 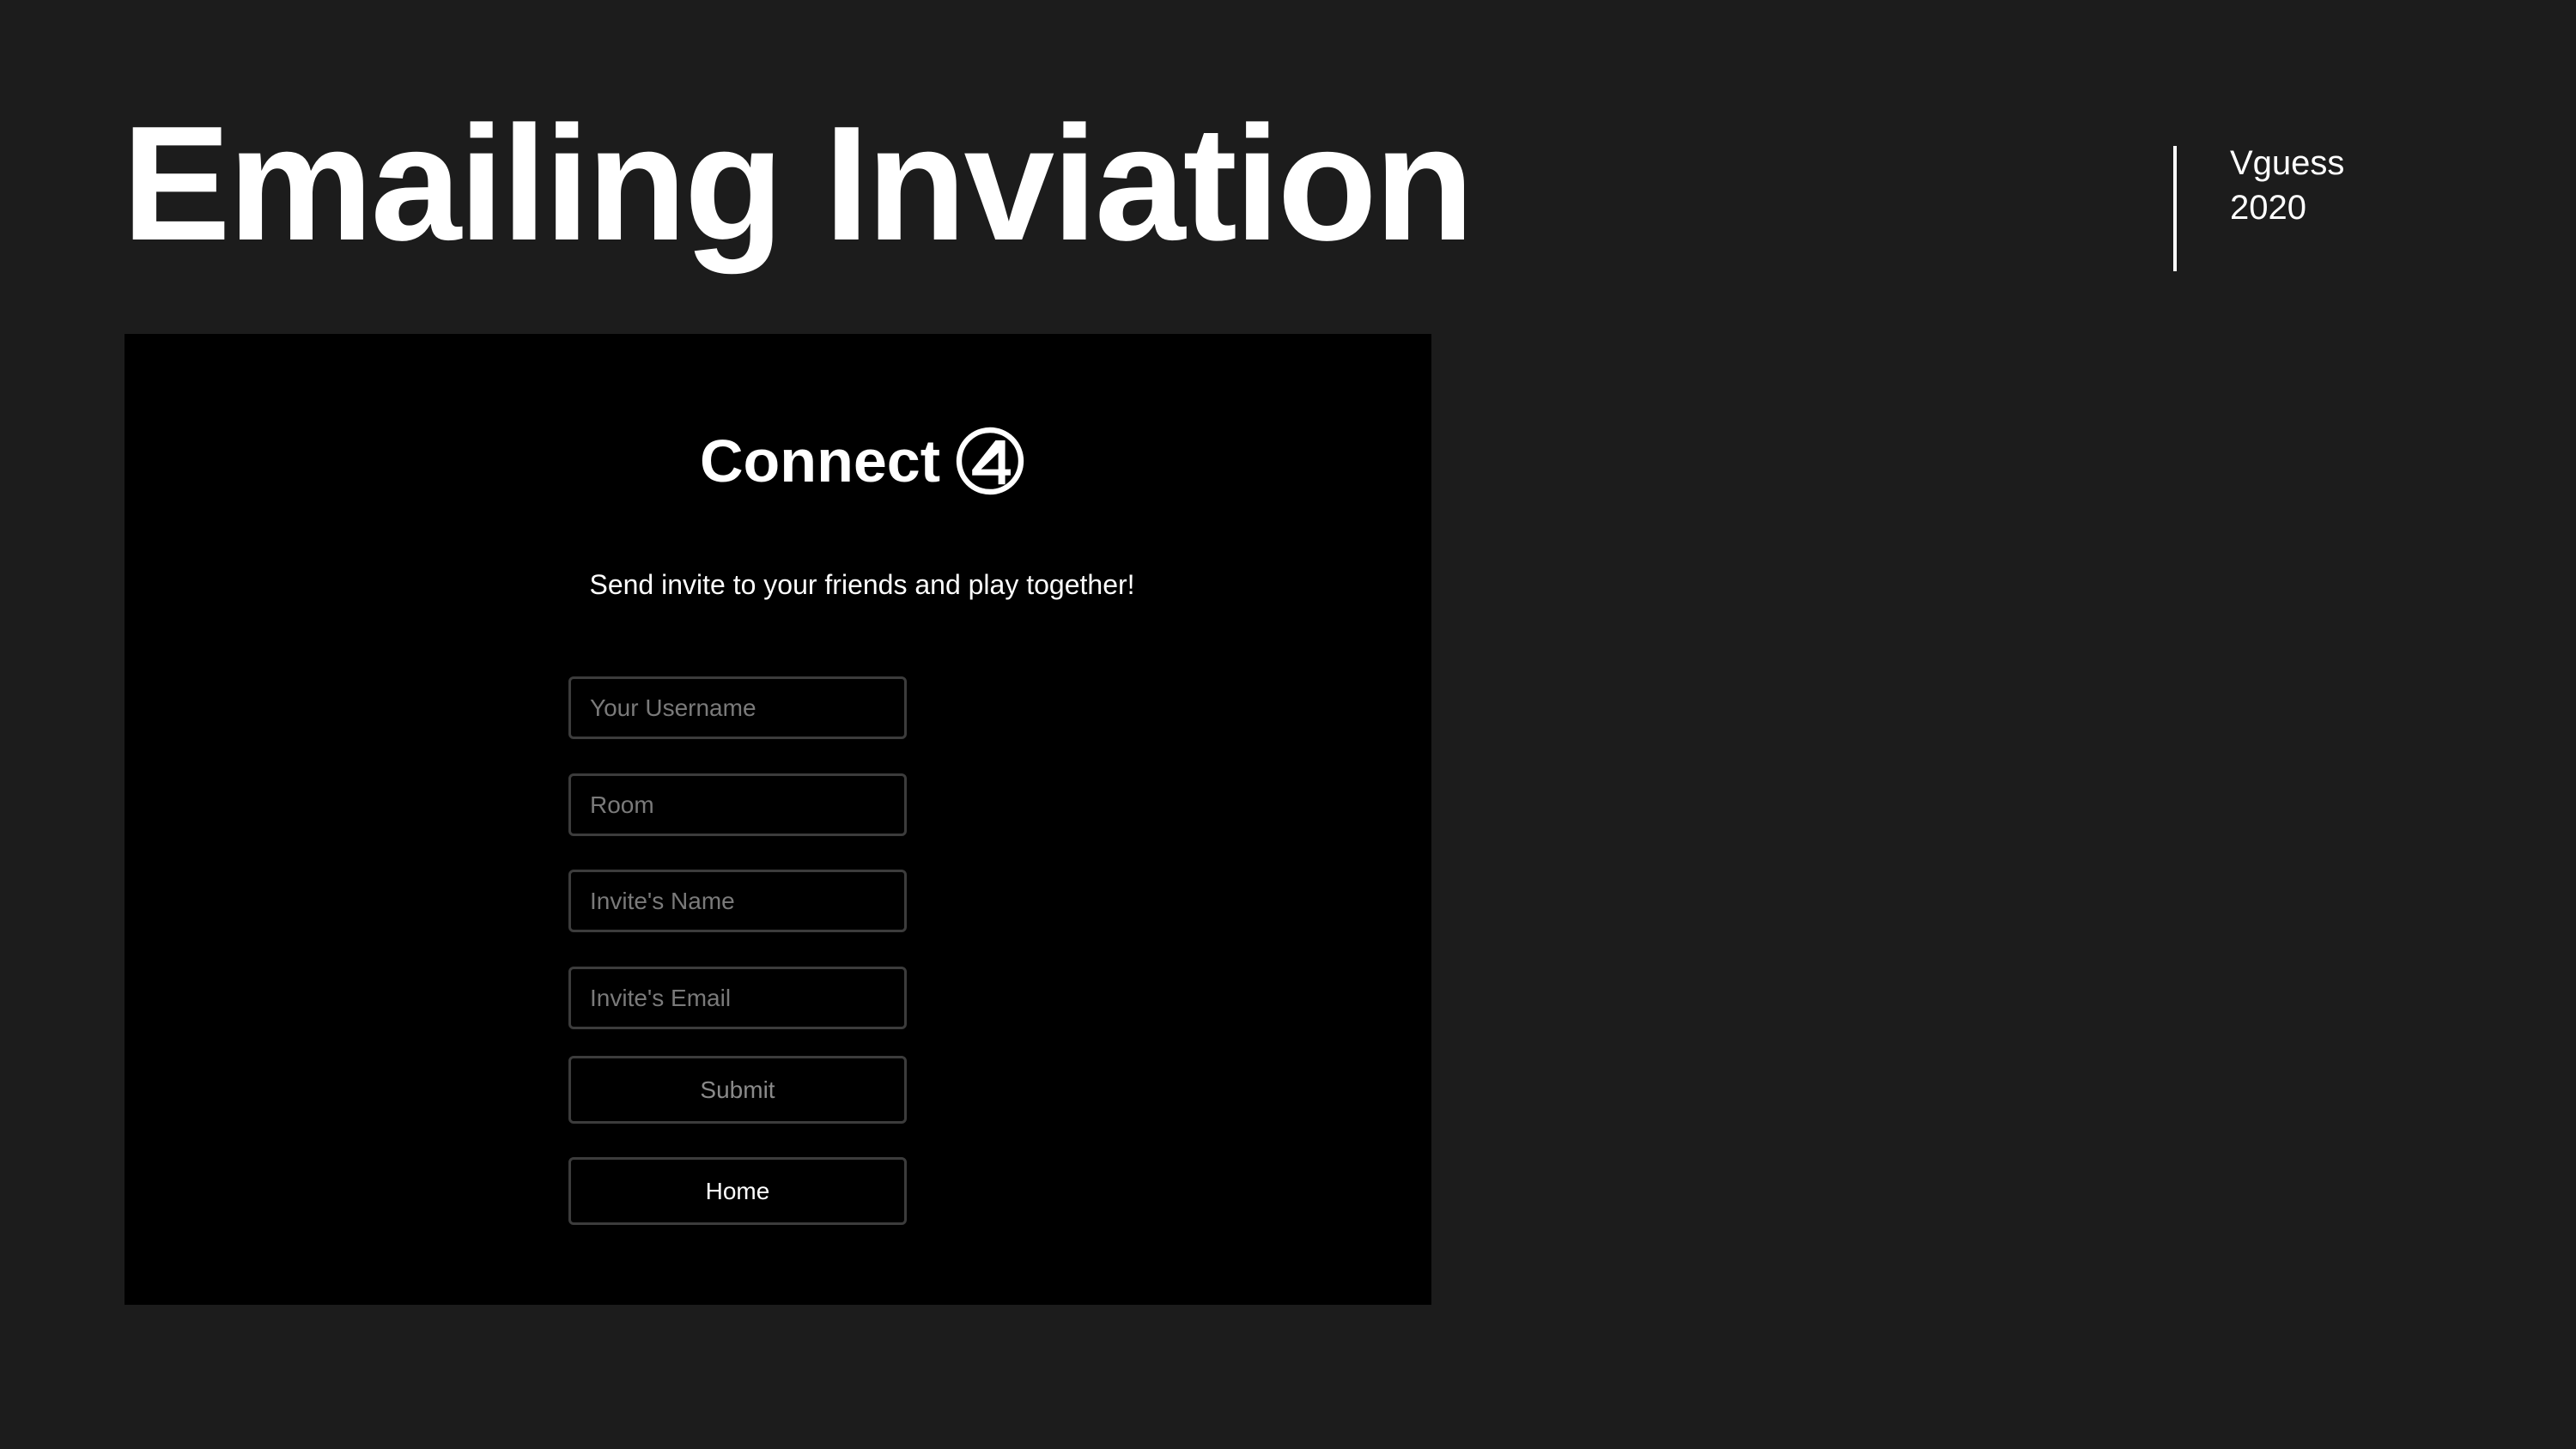 What do you see at coordinates (2175, 208) in the screenshot?
I see `meta-divider` at bounding box center [2175, 208].